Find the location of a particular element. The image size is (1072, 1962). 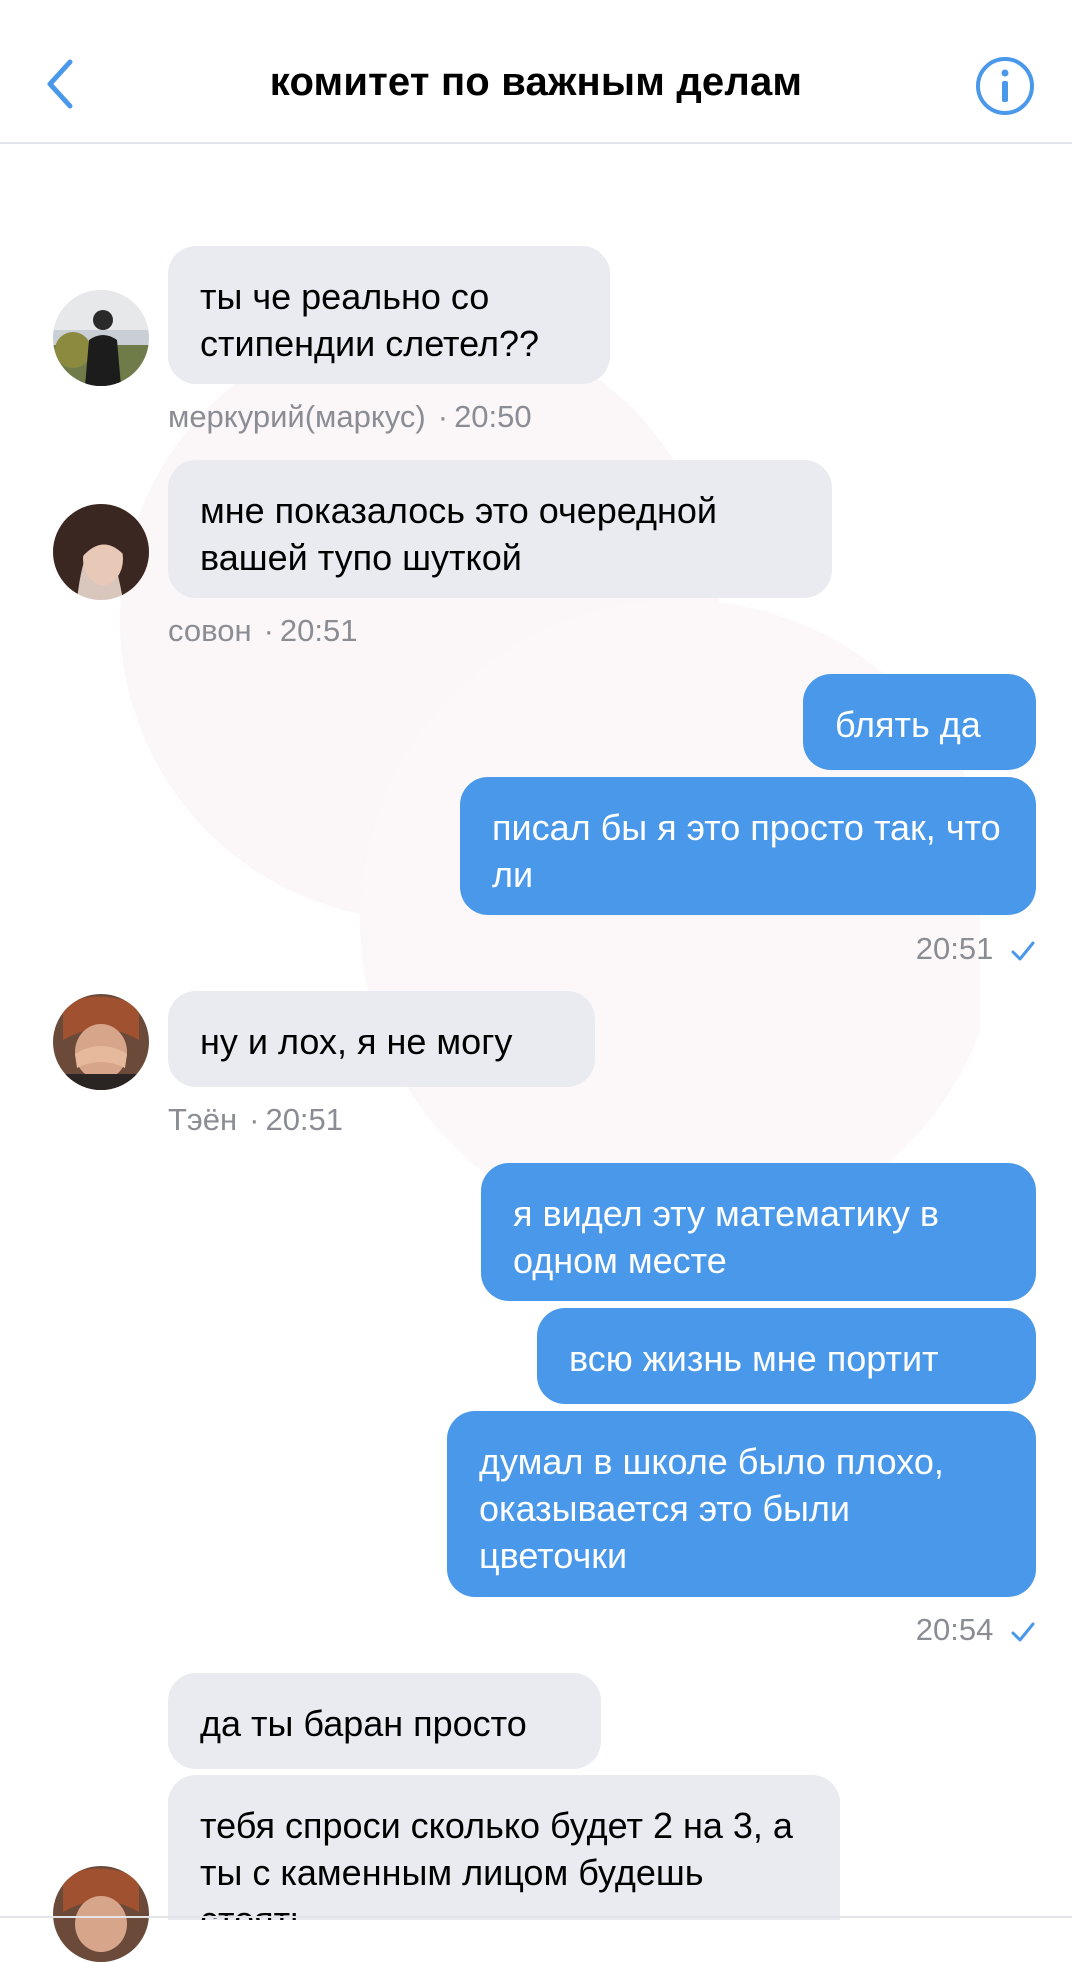

message-bubble: я видел эту математику в одном месте is located at coordinates (758, 1232).